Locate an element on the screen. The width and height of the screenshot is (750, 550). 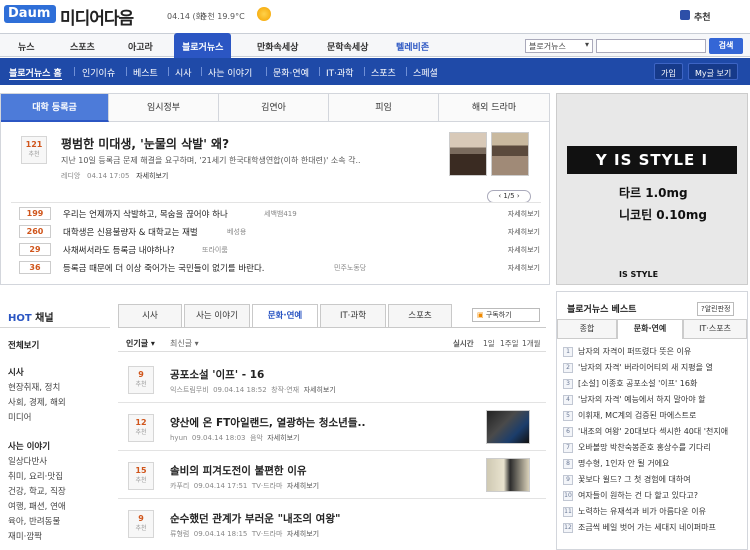
tab-it-sports: IT·스포츠 is located at coordinates (715, 329).